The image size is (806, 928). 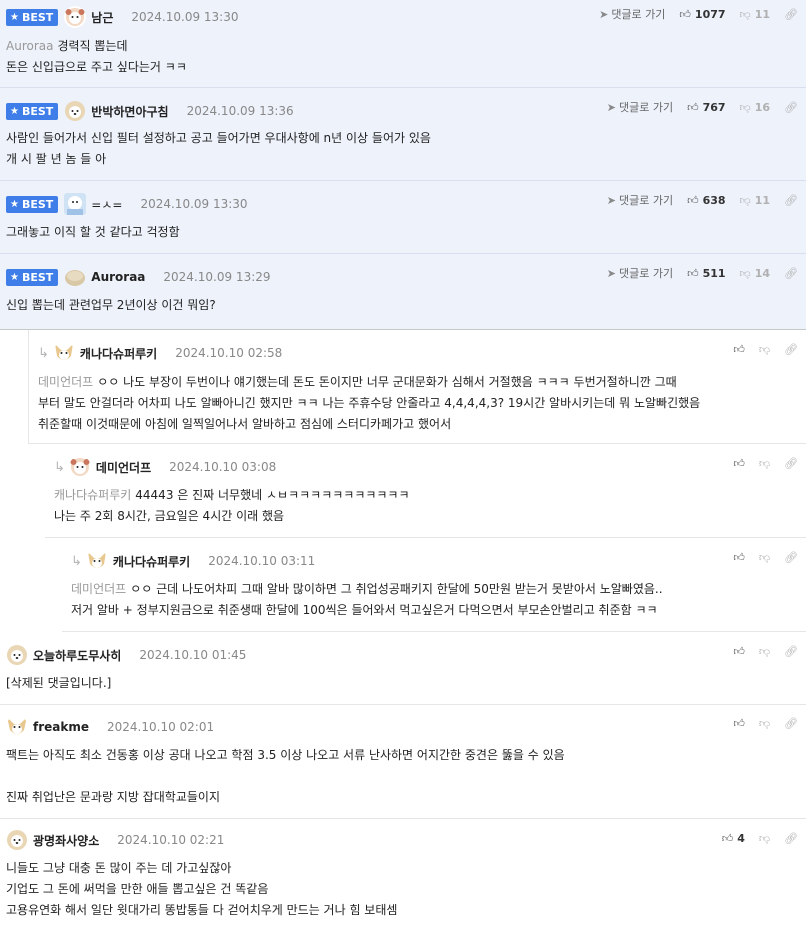 What do you see at coordinates (223, 467) in the screenshot?
I see `comment-date: 2024.10.10 03:08` at bounding box center [223, 467].